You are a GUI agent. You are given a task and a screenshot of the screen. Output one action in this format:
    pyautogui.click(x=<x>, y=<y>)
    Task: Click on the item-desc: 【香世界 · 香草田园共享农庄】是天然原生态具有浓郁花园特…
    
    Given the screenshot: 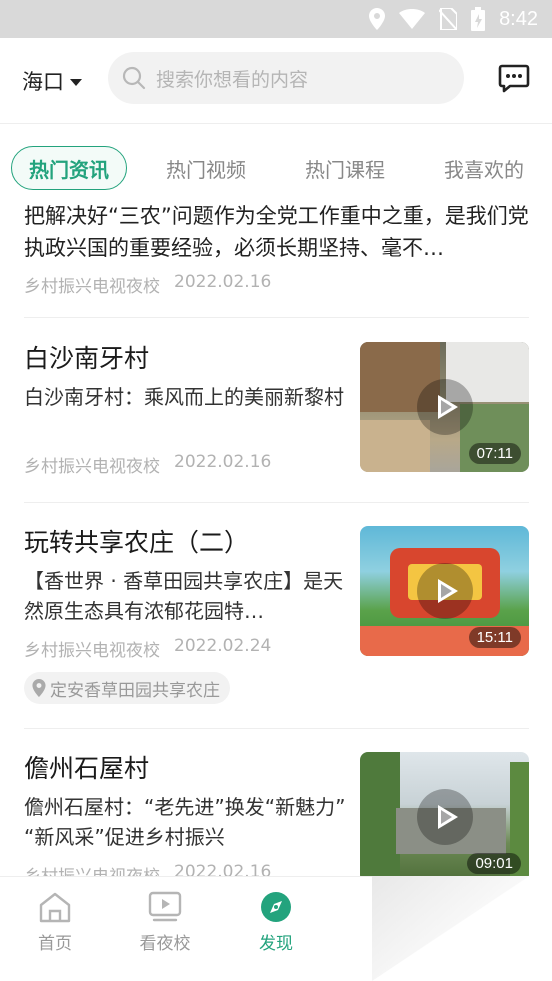 What is the action you would take?
    pyautogui.click(x=184, y=596)
    